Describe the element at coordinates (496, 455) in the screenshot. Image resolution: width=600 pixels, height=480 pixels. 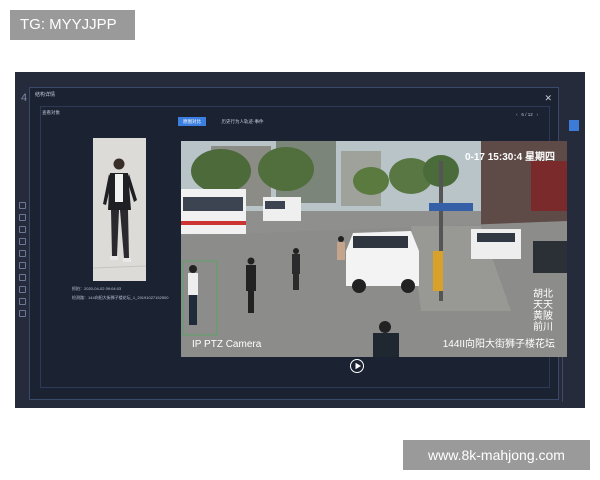
I see `watermark-bottom: www.8k-mahjong.com` at that location.